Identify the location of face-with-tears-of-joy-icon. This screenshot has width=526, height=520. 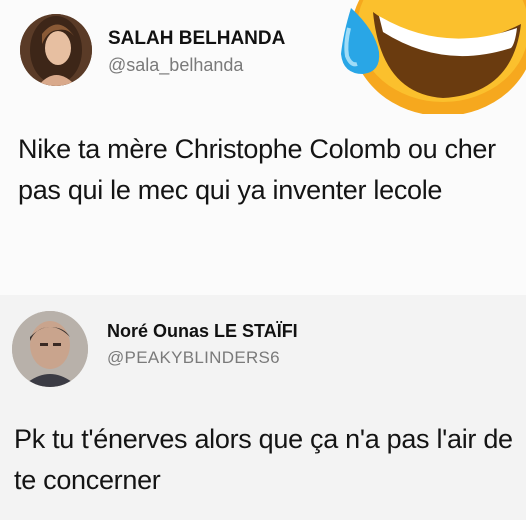
(433, 57).